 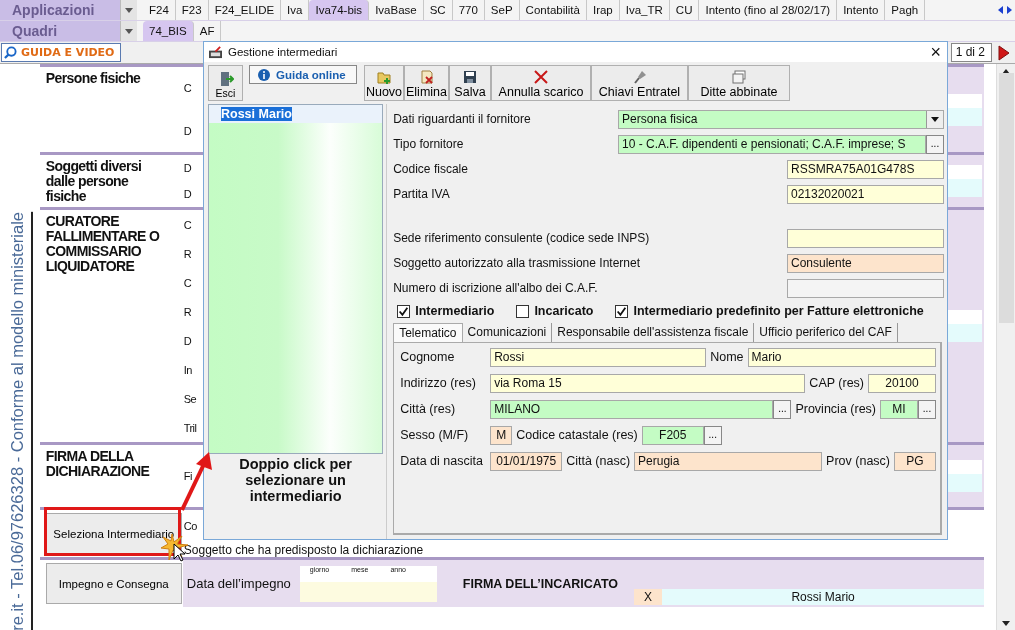 What do you see at coordinates (1006, 623) in the screenshot?
I see `scroll-down-icon` at bounding box center [1006, 623].